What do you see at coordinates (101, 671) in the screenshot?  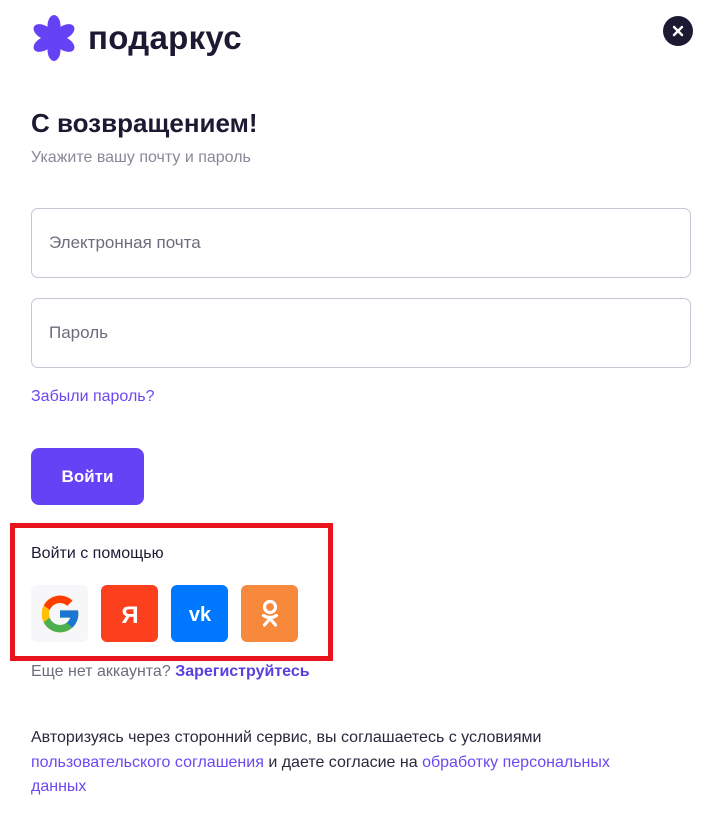 I see `signup-text: Еще нет аккаунта?` at bounding box center [101, 671].